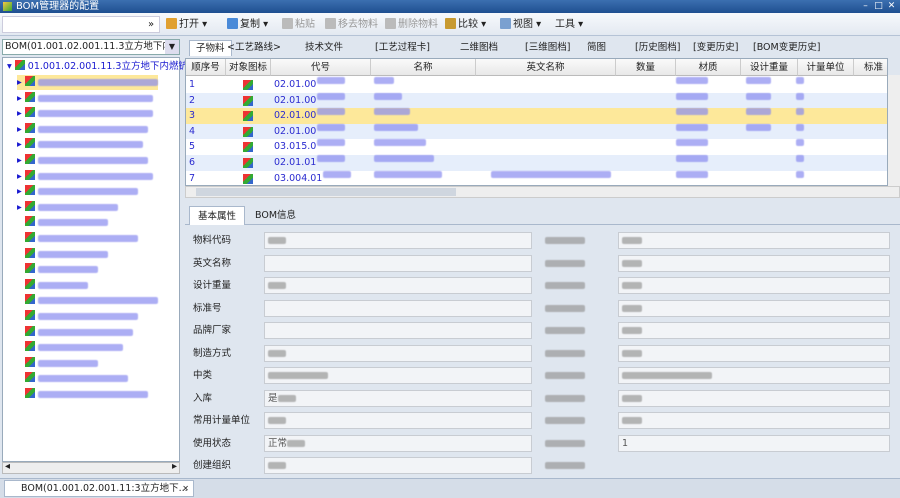  What do you see at coordinates (99, 488) in the screenshot?
I see `document-tab: BOM(01.001.02.001.11:3立方地下... ✕` at bounding box center [99, 488].